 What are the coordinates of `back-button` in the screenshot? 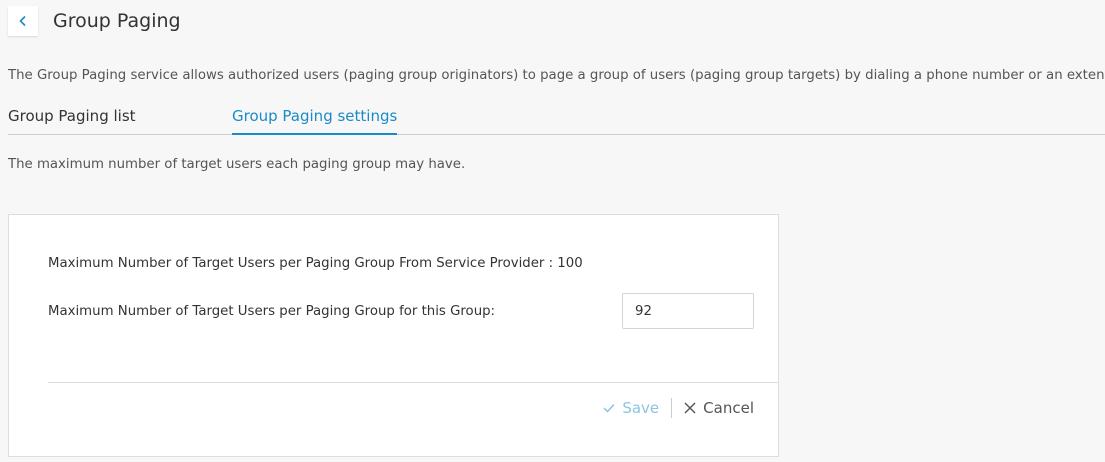 It's located at (23, 21).